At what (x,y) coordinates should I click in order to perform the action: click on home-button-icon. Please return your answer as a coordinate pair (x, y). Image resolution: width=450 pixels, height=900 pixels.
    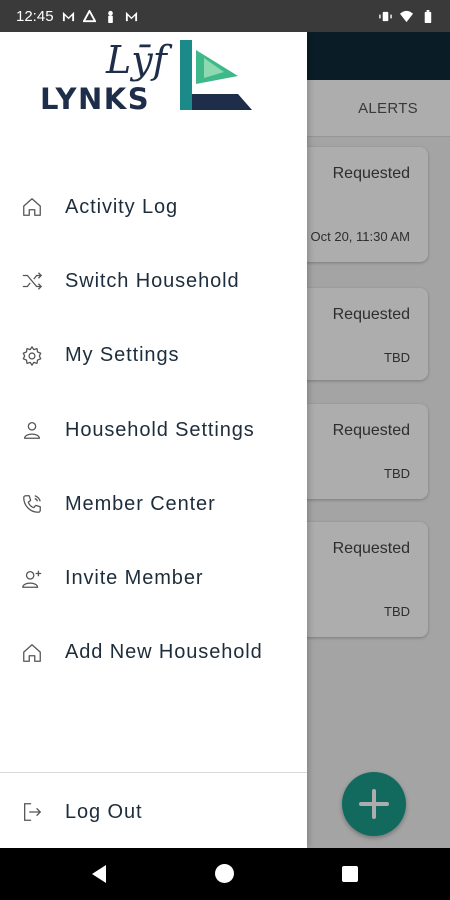
    Looking at the image, I should click on (224, 873).